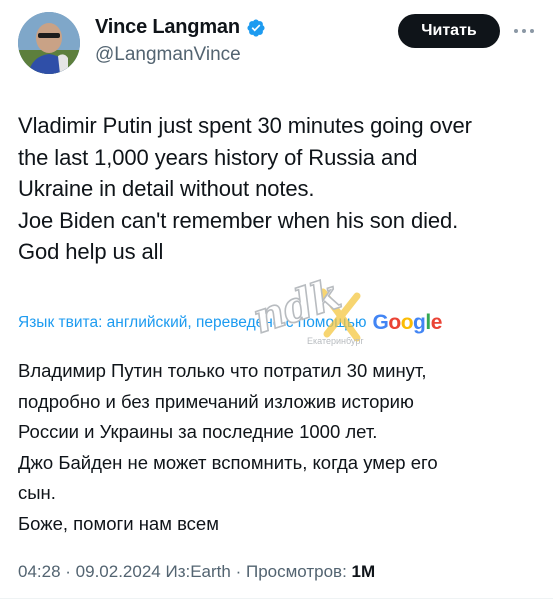 This screenshot has width=553, height=604. Describe the element at coordinates (524, 31) in the screenshot. I see `more-horizontal-icon` at that location.